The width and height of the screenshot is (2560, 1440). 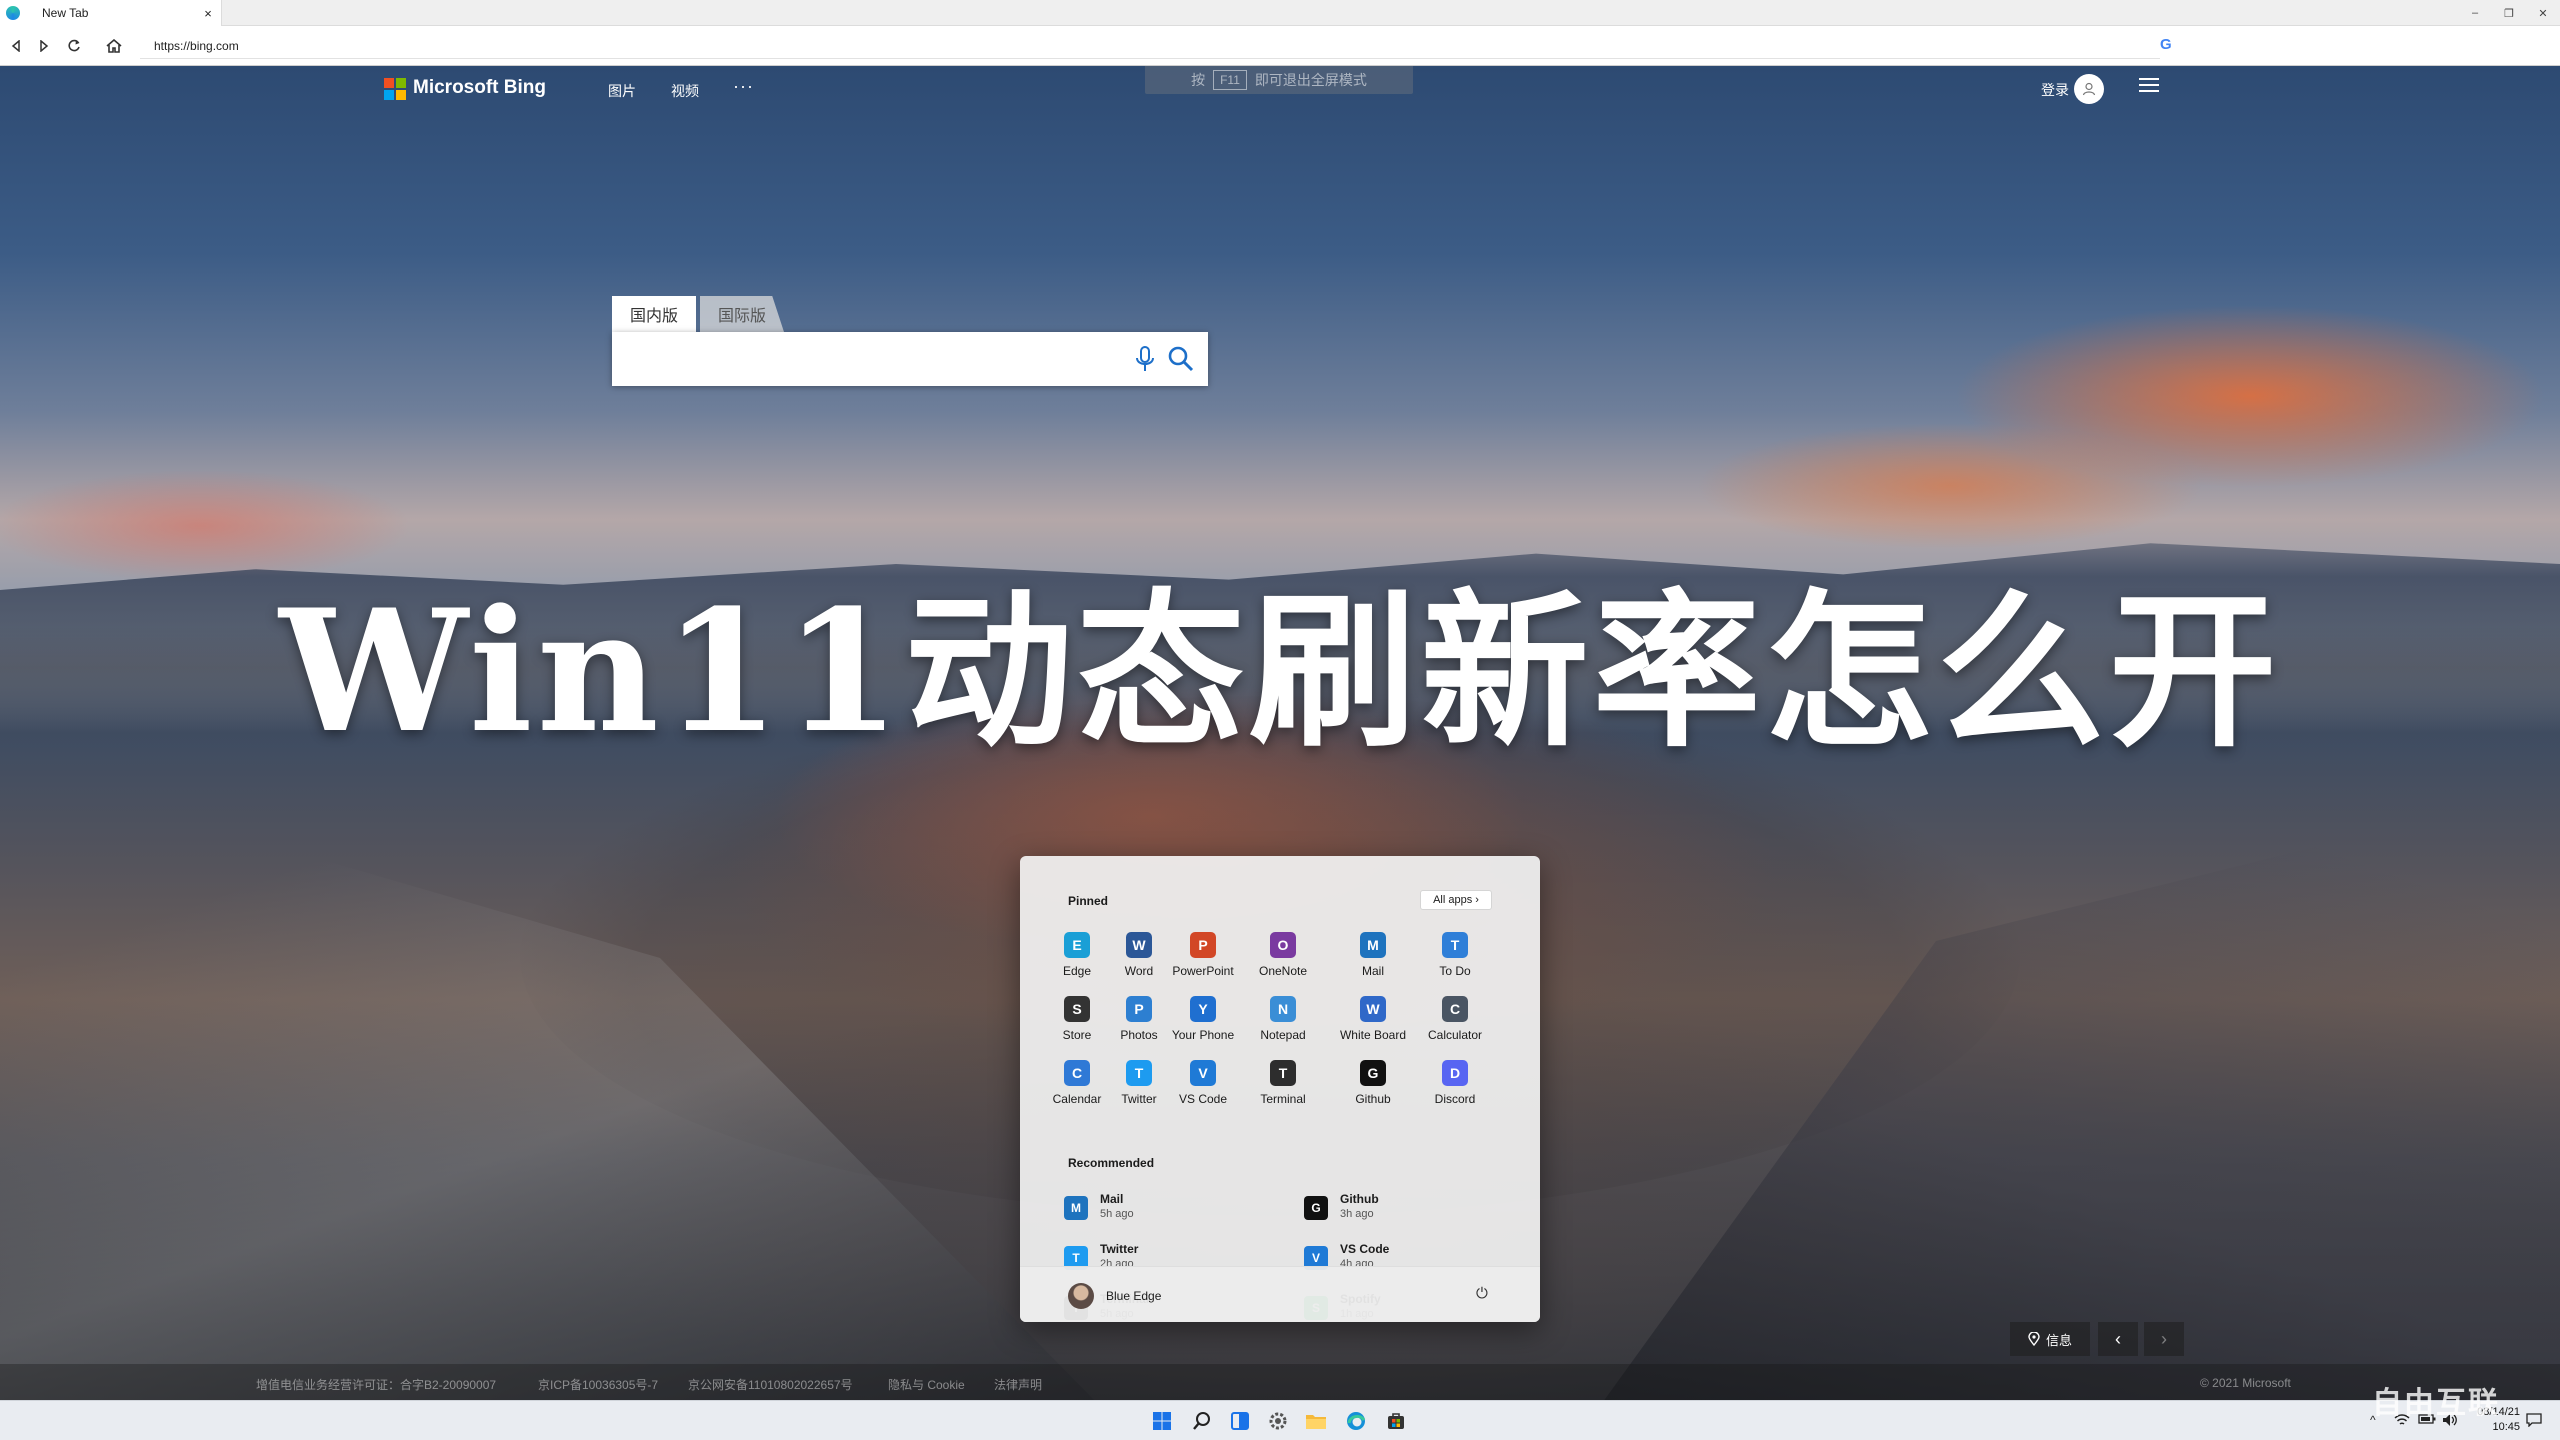 What do you see at coordinates (1240, 1421) in the screenshot?
I see `widgets-icon` at bounding box center [1240, 1421].